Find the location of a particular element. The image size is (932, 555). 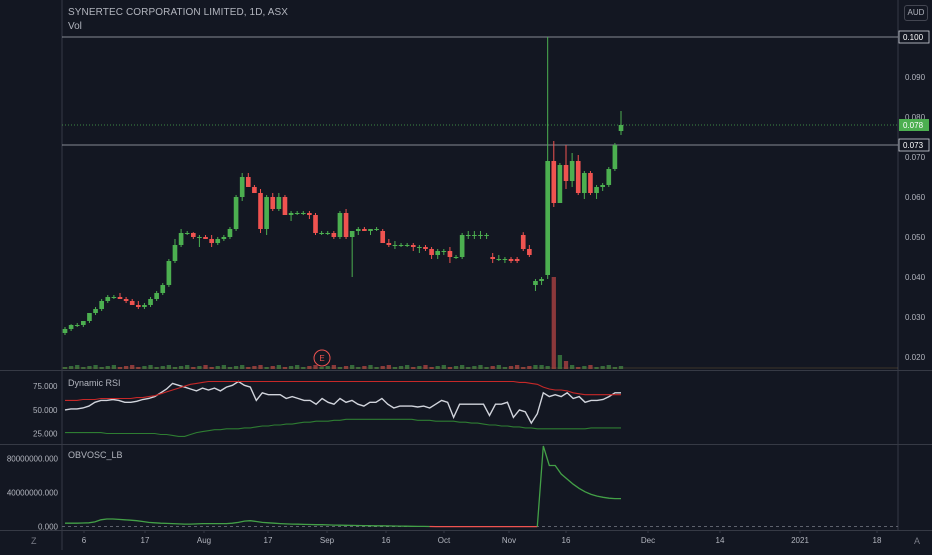

symbol-title: SYNERTEC CORPORATION LIMITED, 1D, ASX is located at coordinates (178, 12).